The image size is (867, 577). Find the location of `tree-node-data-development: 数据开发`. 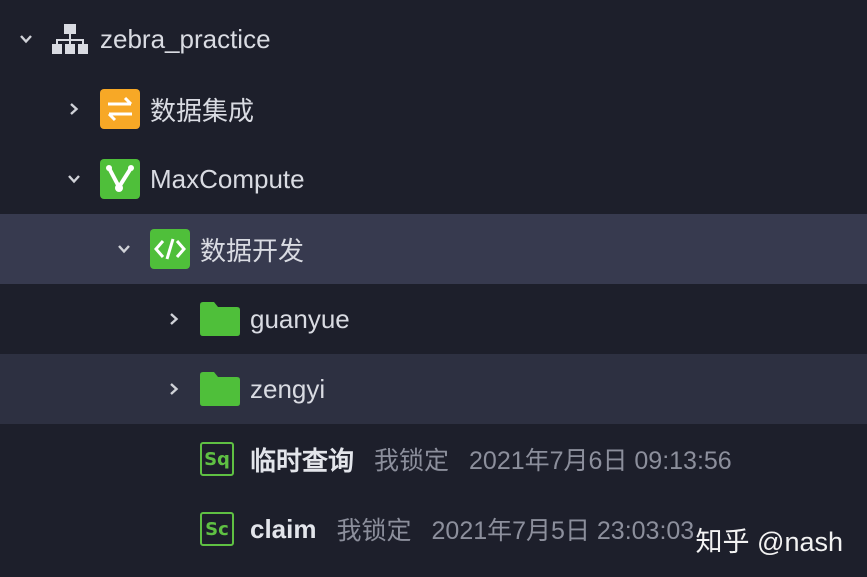

tree-node-data-development: 数据开发 is located at coordinates (433, 249).